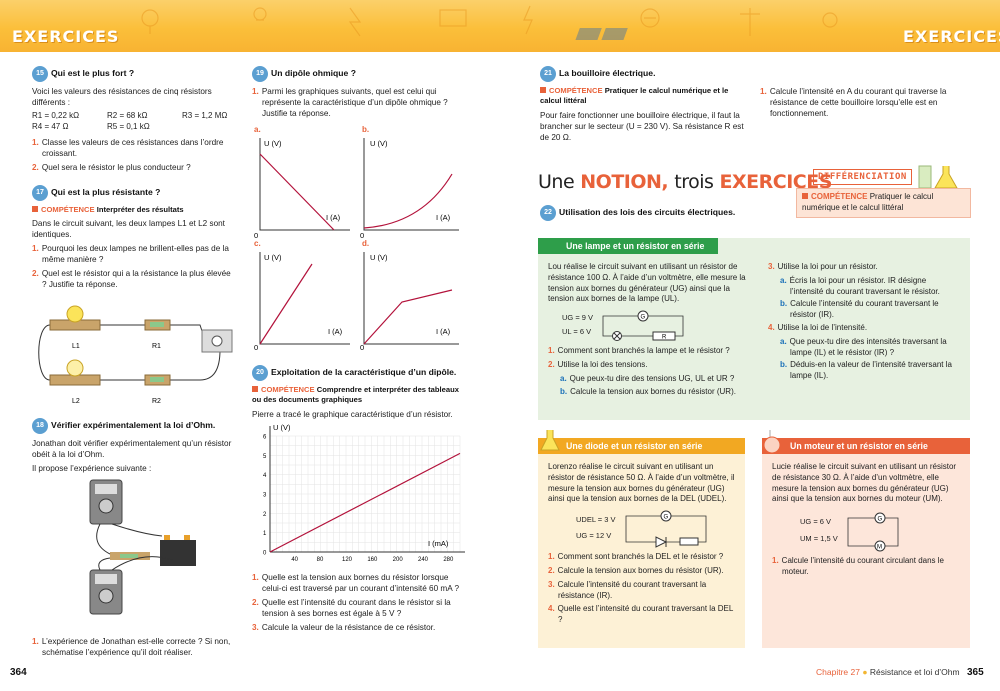 This screenshot has width=1000, height=691. I want to click on x-tick-label: 200, so click(398, 560).